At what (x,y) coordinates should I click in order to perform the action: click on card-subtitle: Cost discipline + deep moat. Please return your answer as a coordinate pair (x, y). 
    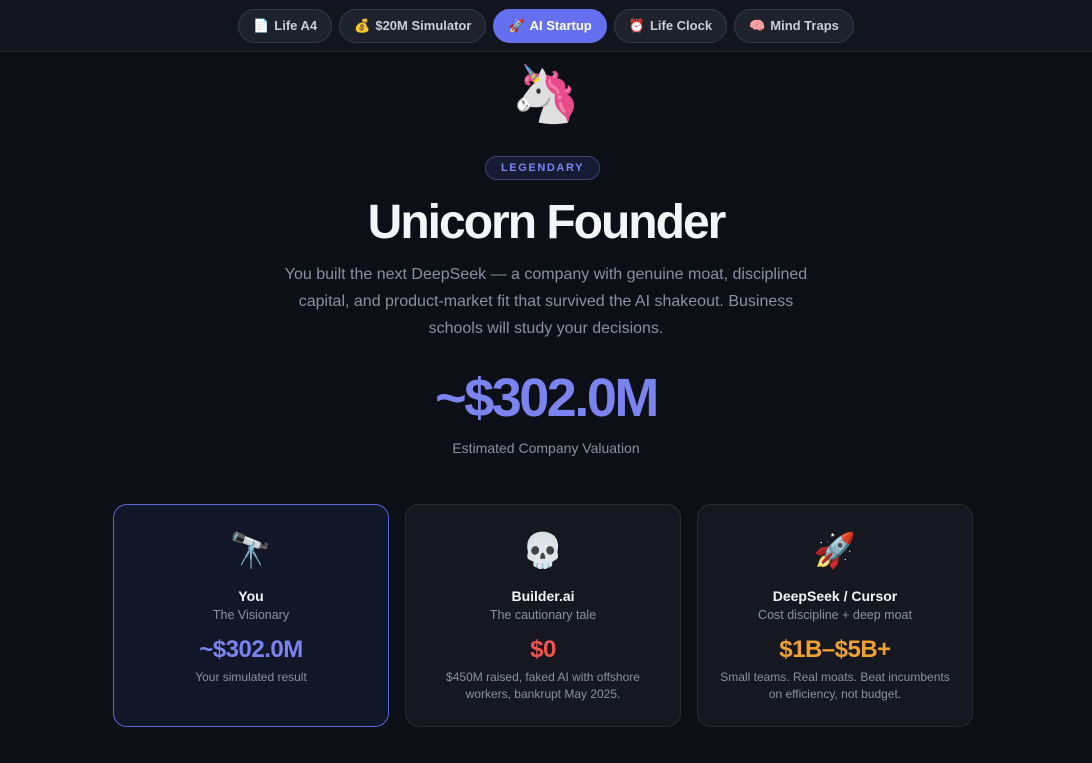
    Looking at the image, I should click on (835, 615).